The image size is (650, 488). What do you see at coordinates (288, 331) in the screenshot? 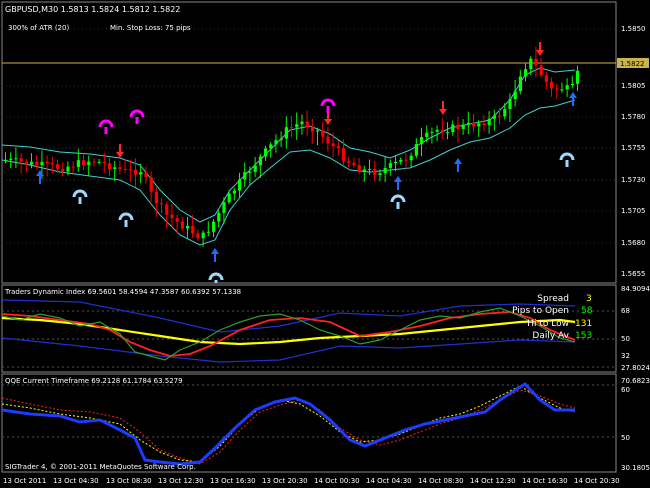
I see `tdi-yellow-line` at bounding box center [288, 331].